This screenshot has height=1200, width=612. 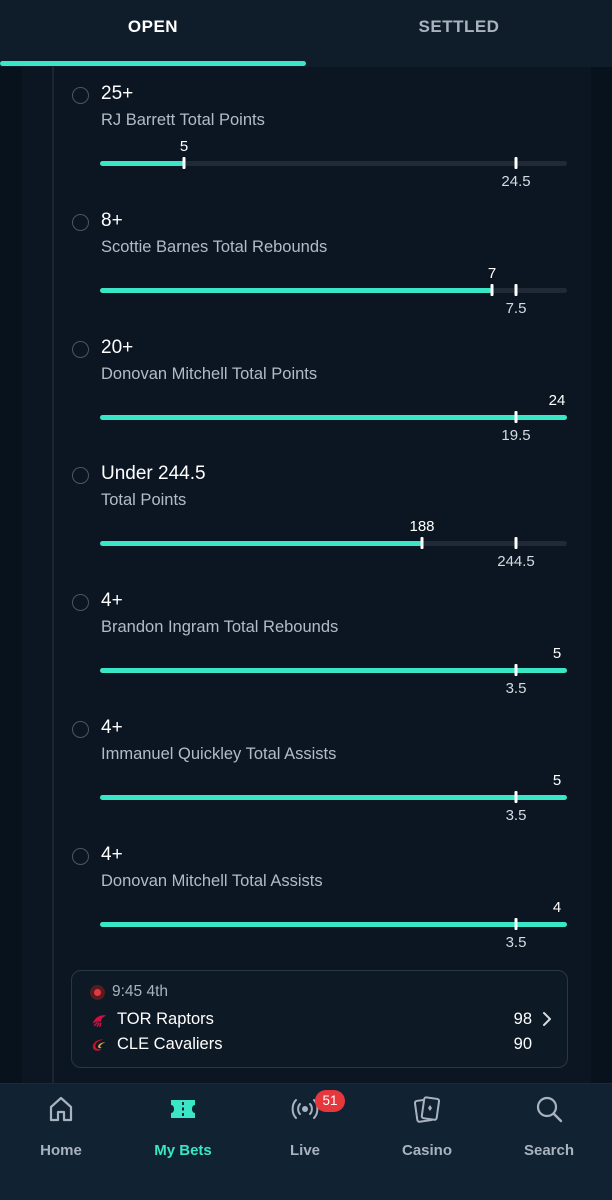 I want to click on parlay-leg: 25+ RJ Barrett Total Points 5 24.5, so click(x=306, y=147).